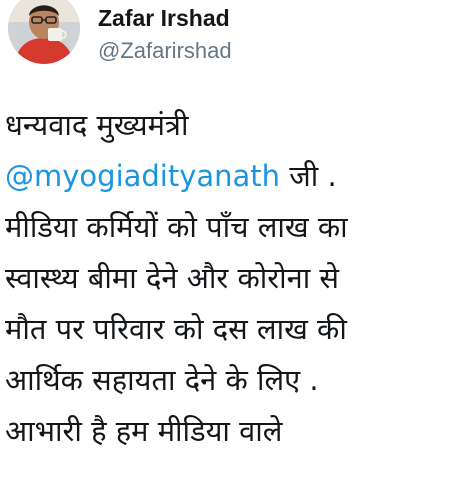  I want to click on author-name: Zafar Irshad, so click(164, 18).